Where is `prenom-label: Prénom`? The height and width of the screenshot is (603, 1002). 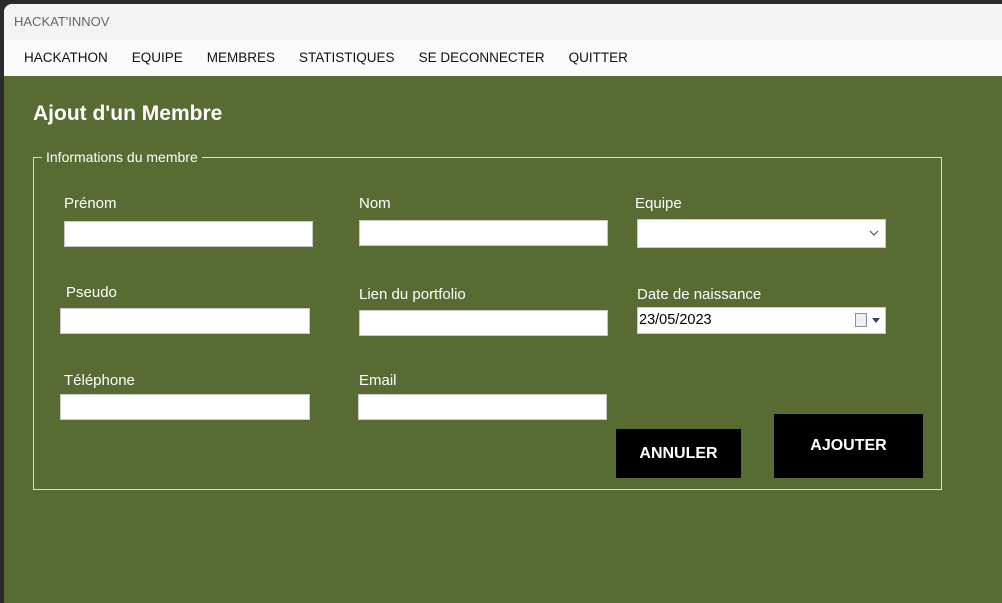
prenom-label: Prénom is located at coordinates (90, 203).